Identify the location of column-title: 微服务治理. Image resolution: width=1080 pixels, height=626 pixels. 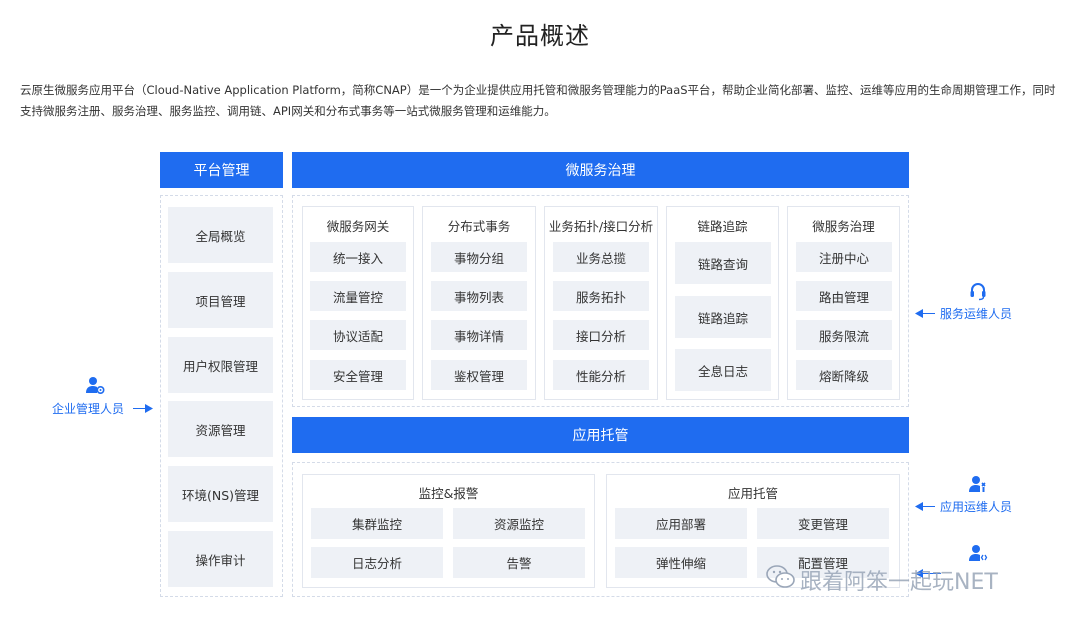
(843, 226).